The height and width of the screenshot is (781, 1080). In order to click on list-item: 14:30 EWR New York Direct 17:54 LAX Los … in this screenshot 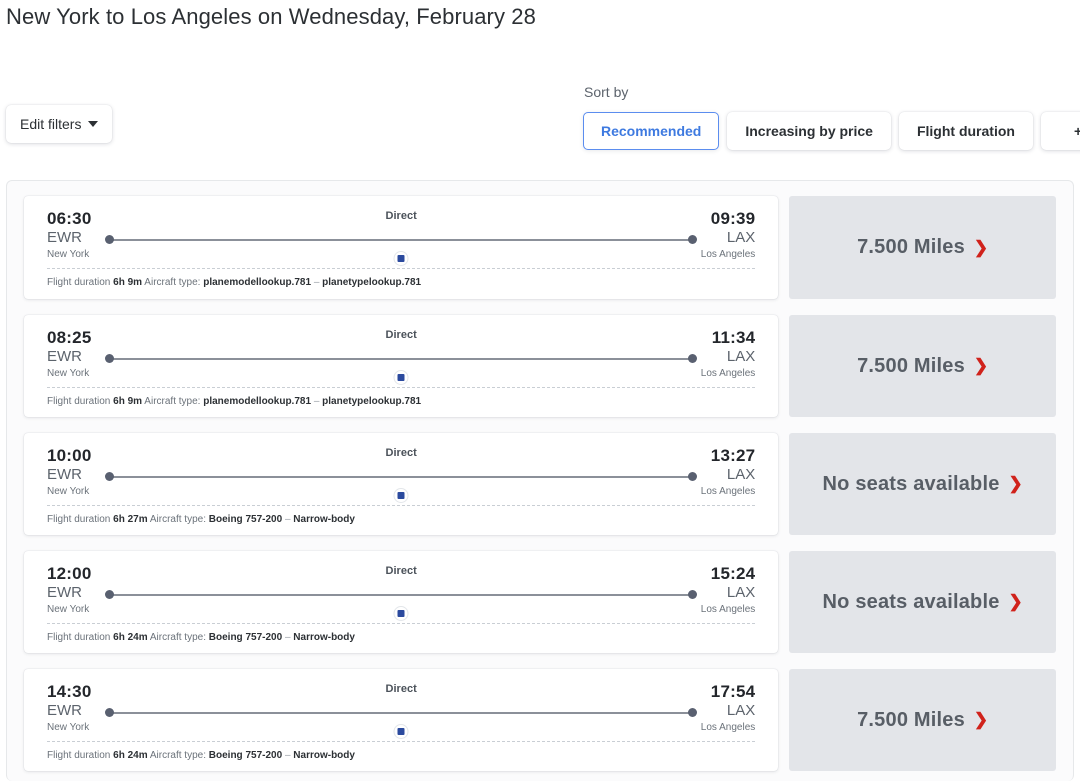, I will do `click(540, 712)`.